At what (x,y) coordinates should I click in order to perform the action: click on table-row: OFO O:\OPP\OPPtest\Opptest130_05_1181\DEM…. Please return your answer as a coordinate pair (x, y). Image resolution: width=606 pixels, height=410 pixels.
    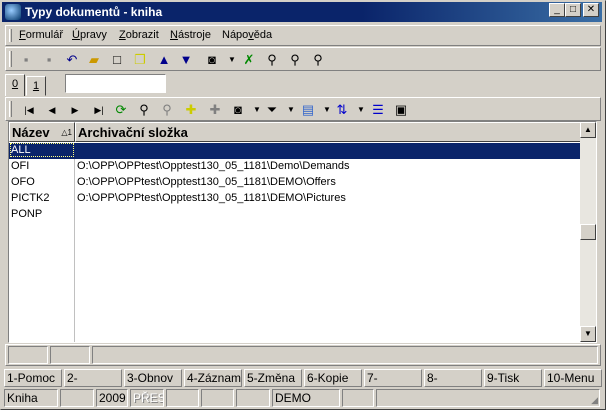
    Looking at the image, I should click on (295, 183).